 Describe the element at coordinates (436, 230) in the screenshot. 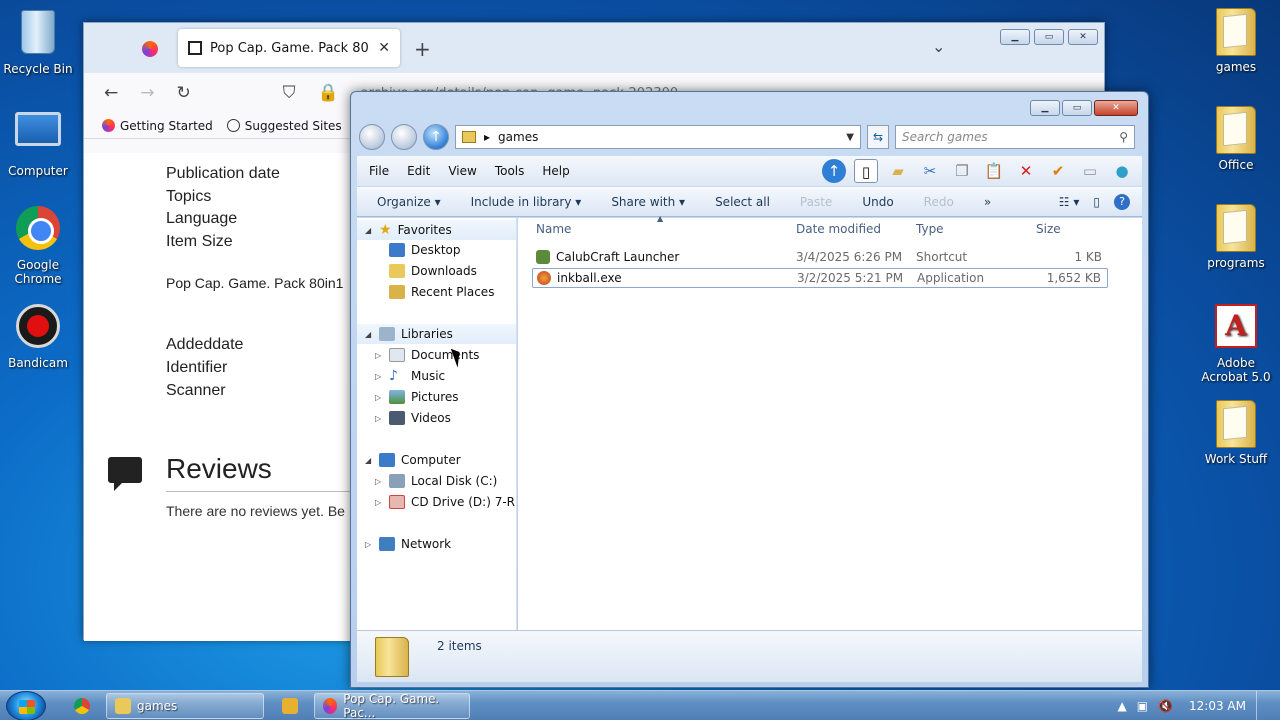

I see `nav-favorites: ◢ ★ Favorites` at that location.